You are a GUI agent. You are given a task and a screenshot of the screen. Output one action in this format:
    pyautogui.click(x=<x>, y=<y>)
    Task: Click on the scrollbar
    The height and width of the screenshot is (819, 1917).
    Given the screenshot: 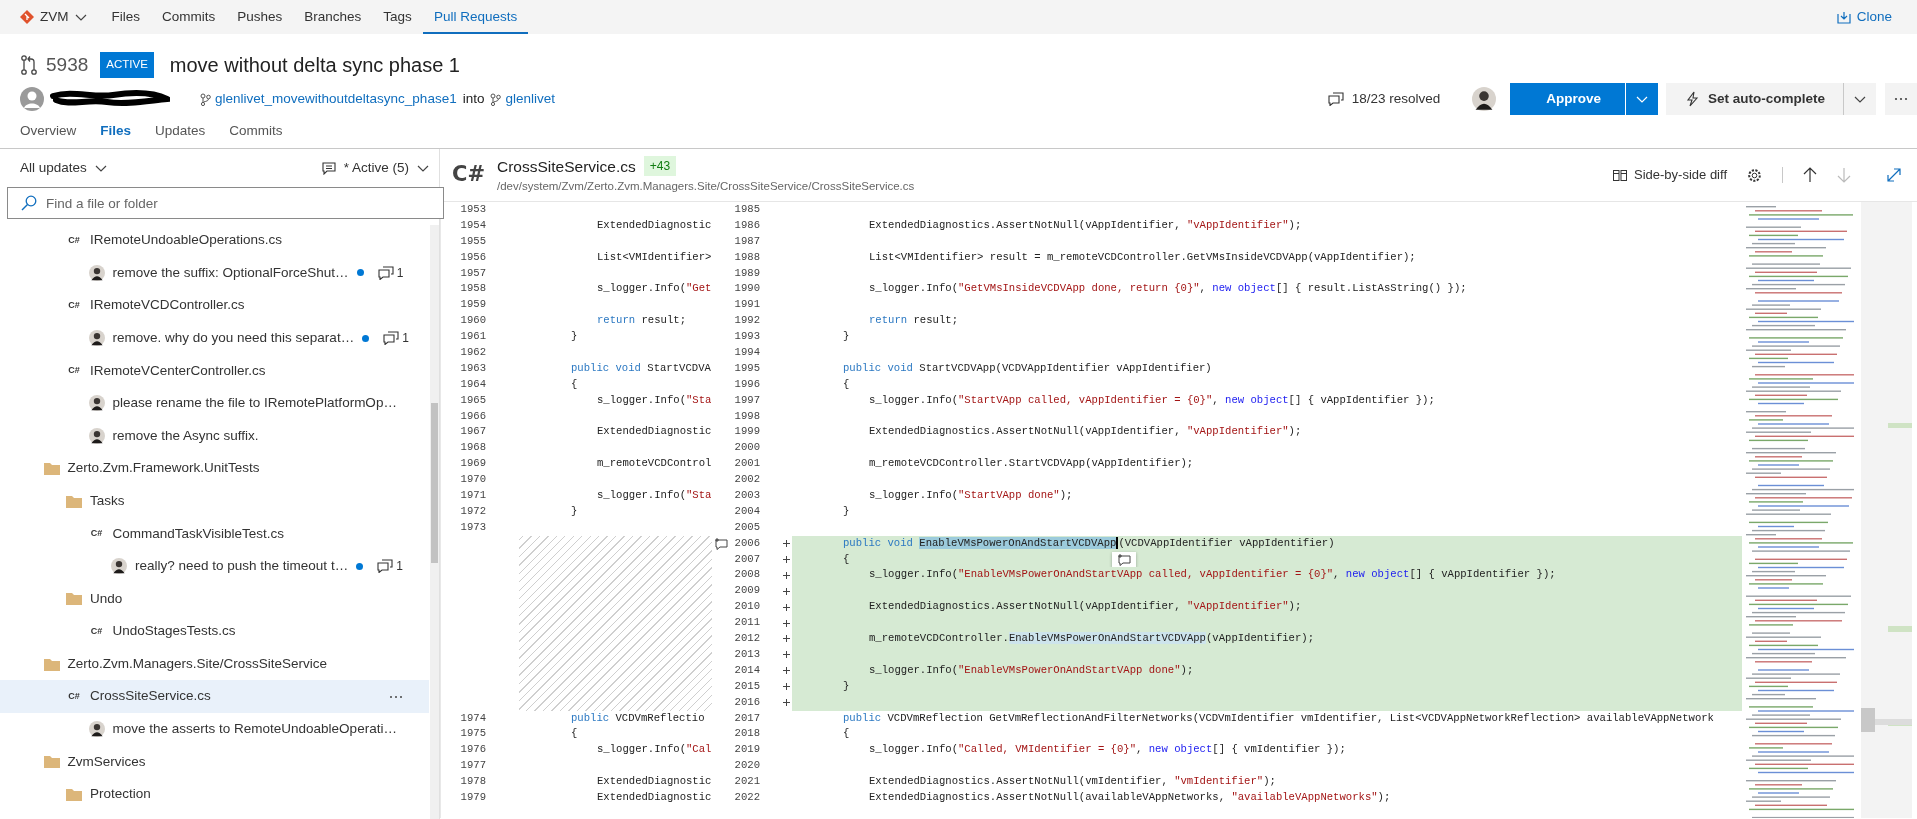 What is the action you would take?
    pyautogui.click(x=434, y=522)
    